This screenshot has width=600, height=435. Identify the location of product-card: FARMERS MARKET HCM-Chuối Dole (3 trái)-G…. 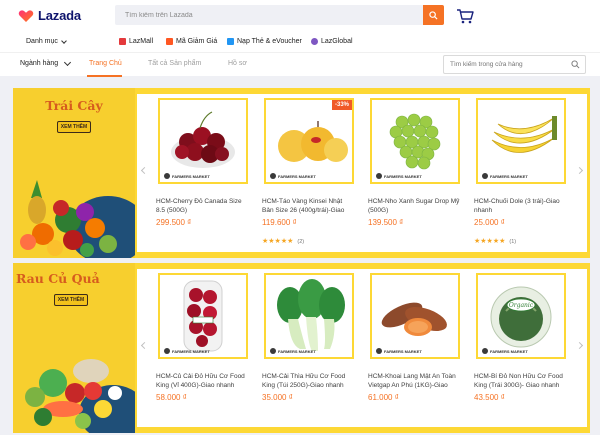
(520, 173).